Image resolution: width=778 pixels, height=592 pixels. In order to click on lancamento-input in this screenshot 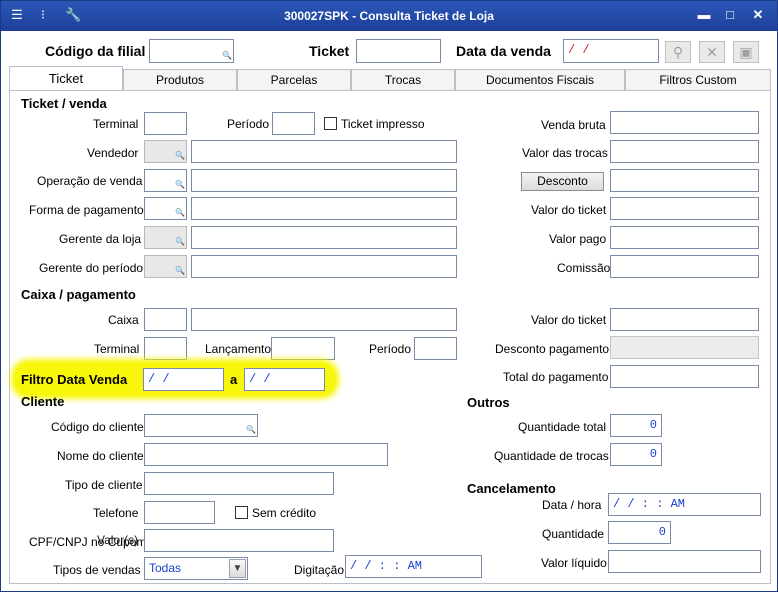, I will do `click(303, 348)`.